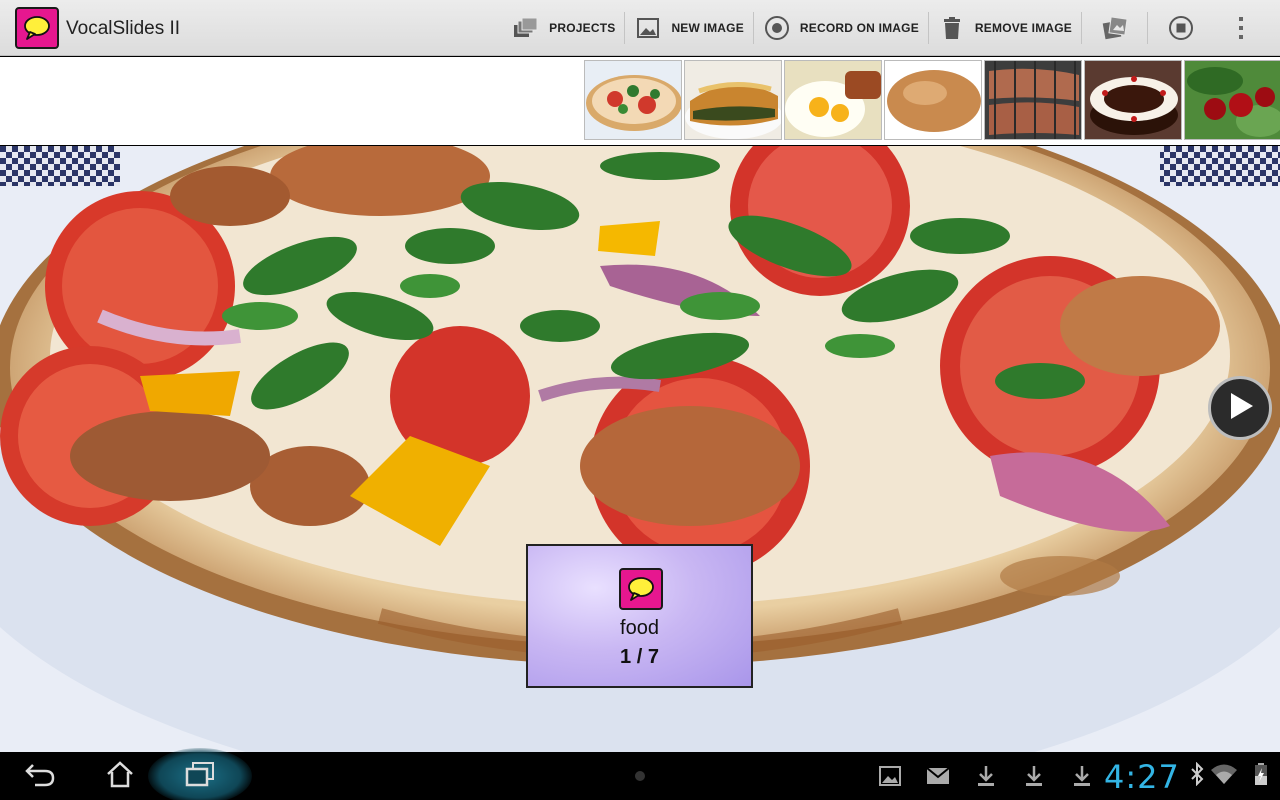 Image resolution: width=1280 pixels, height=800 pixels. Describe the element at coordinates (777, 28) in the screenshot. I see `record-icon` at that location.